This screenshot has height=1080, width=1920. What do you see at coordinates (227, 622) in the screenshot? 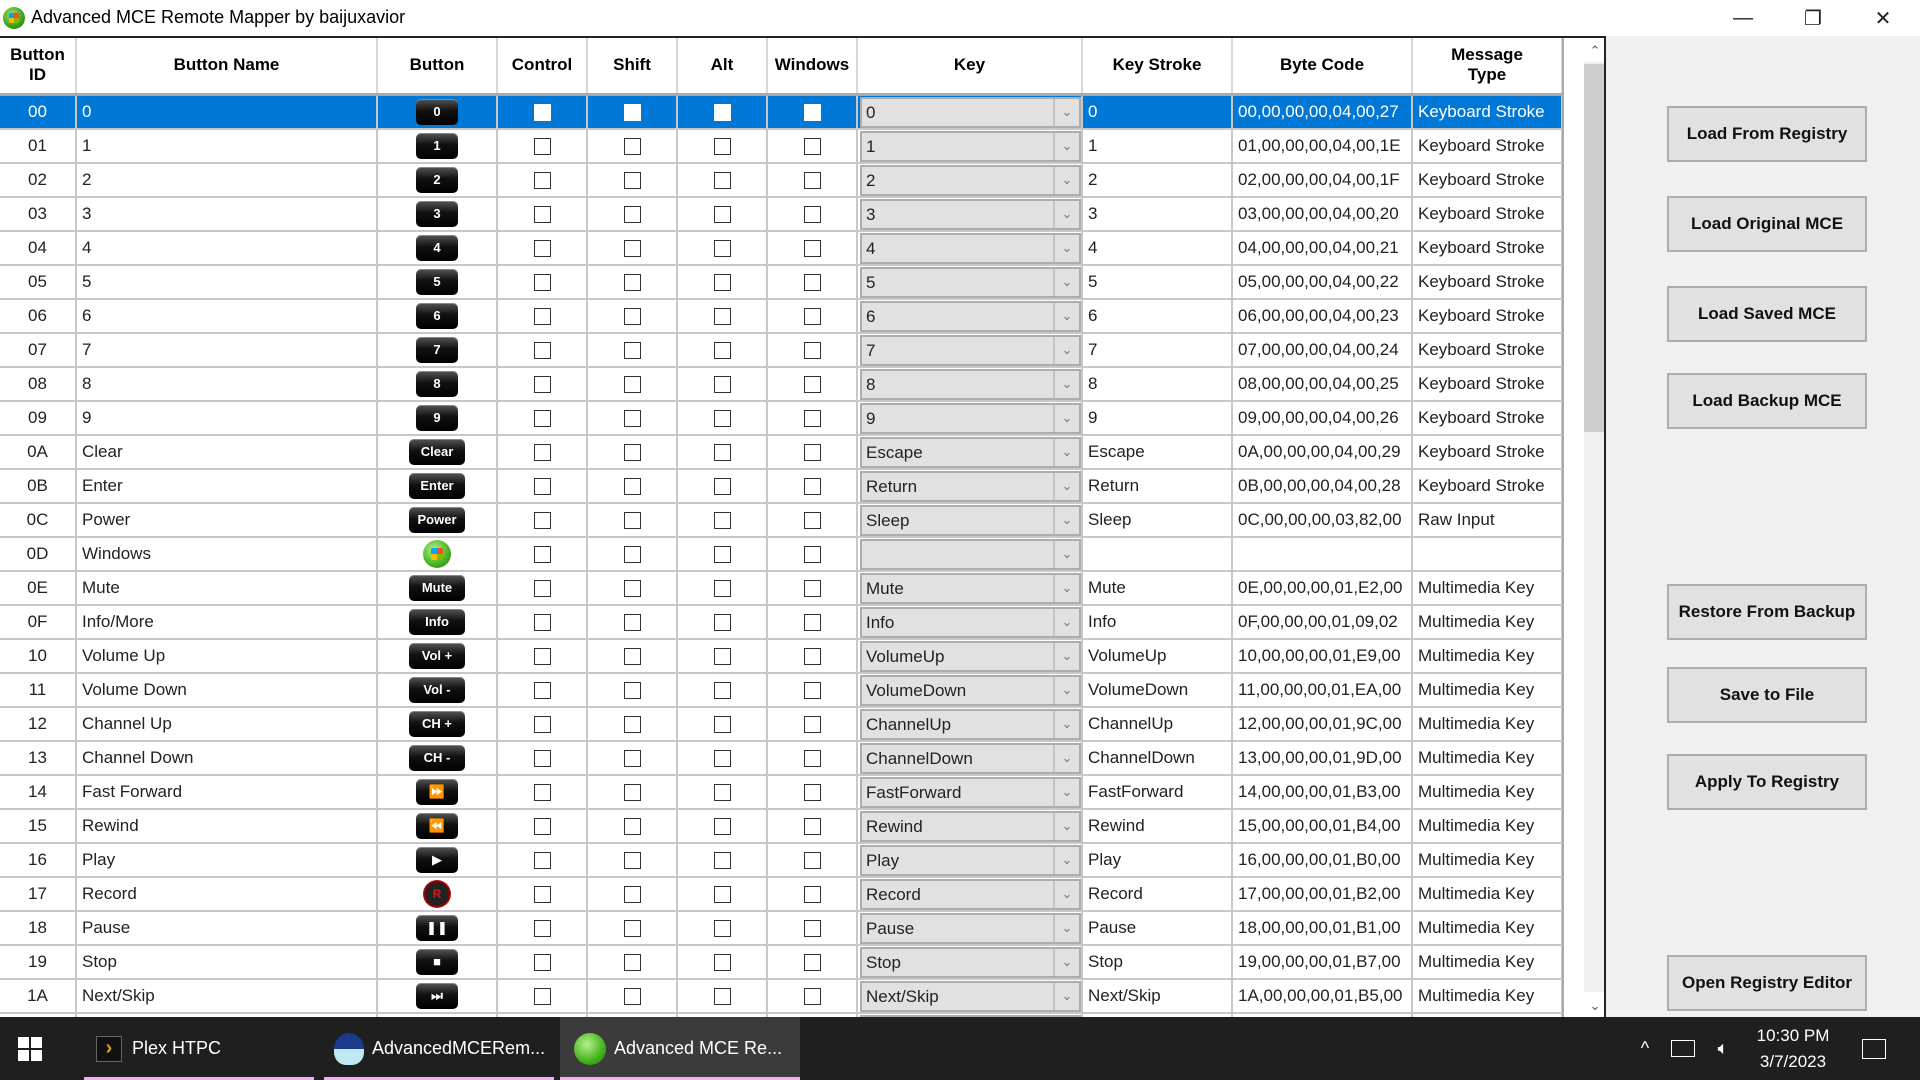
I see `button-name-cell: Info/More` at bounding box center [227, 622].